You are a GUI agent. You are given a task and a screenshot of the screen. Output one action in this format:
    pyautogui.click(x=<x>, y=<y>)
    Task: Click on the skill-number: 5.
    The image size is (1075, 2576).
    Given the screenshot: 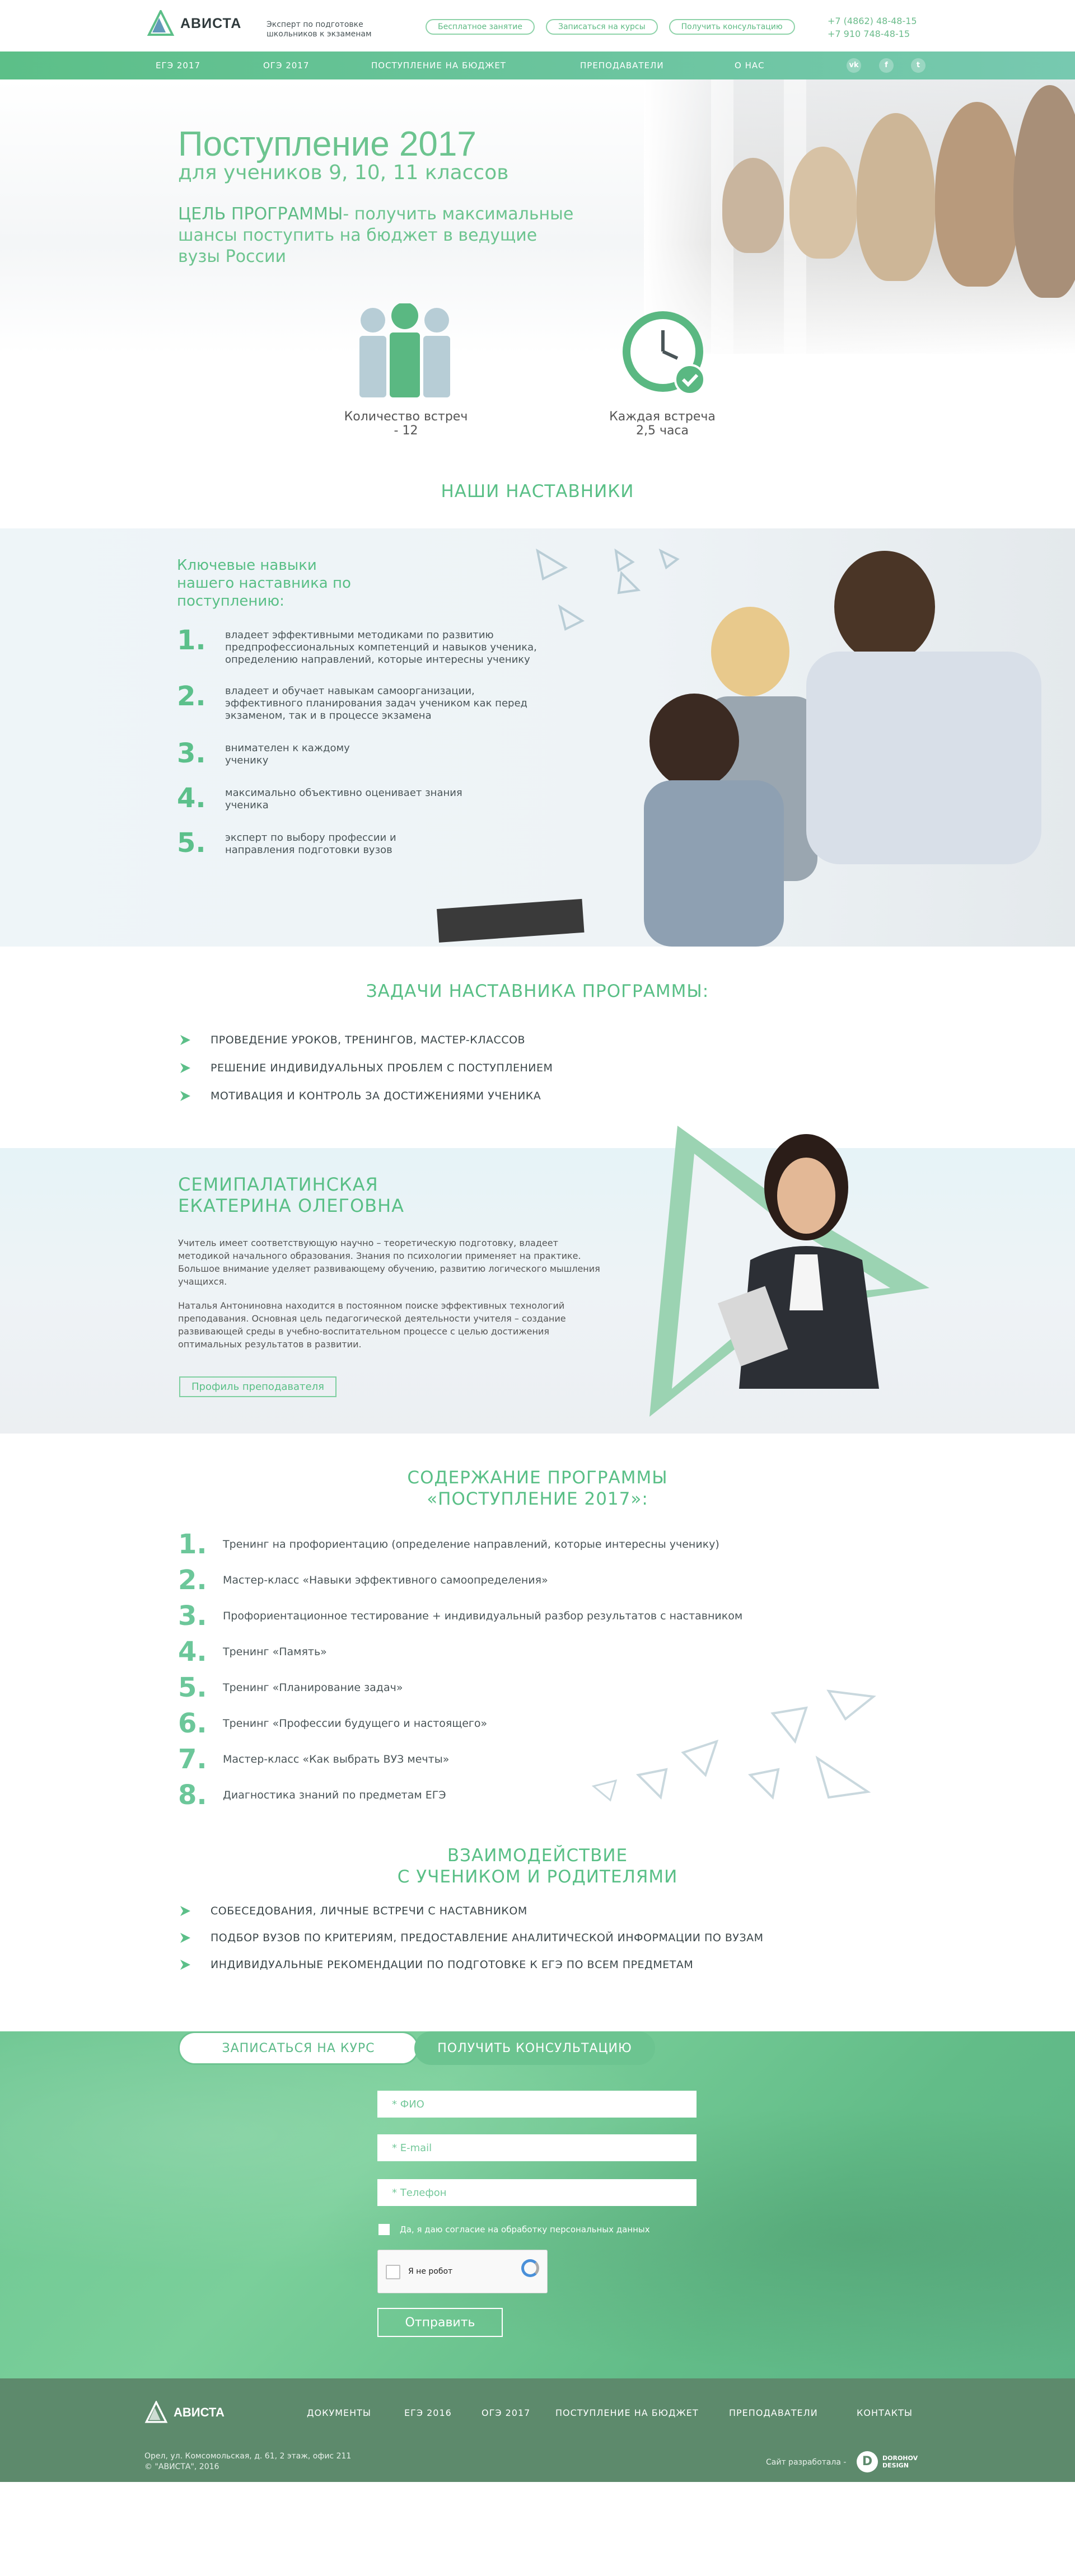 What is the action you would take?
    pyautogui.click(x=192, y=843)
    